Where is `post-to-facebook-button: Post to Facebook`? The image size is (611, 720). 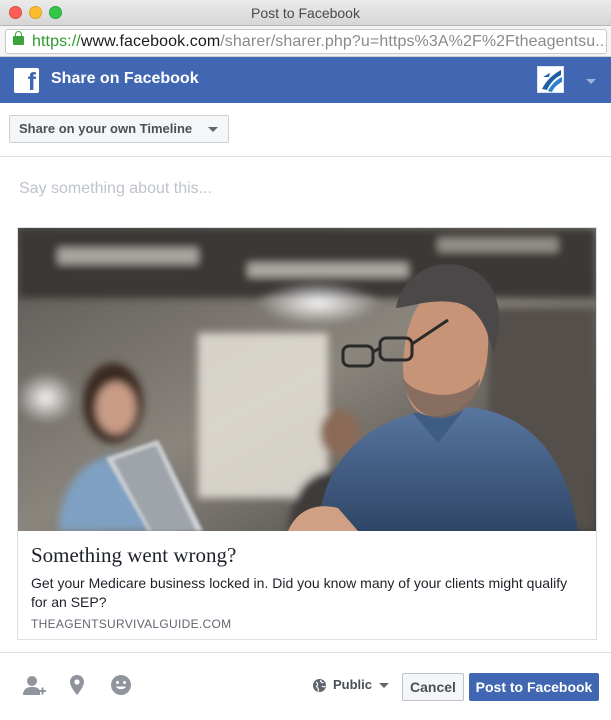
post-to-facebook-button: Post to Facebook is located at coordinates (534, 687).